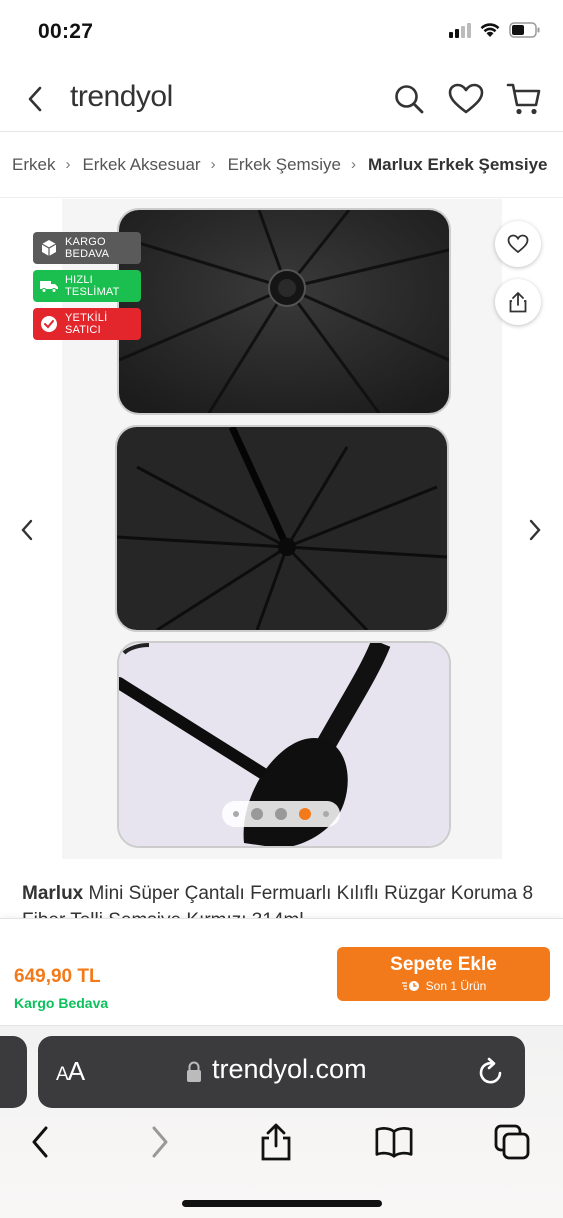 This screenshot has height=1218, width=563. I want to click on badge-authorized-seller: YETKİLİ SATICI, so click(87, 324).